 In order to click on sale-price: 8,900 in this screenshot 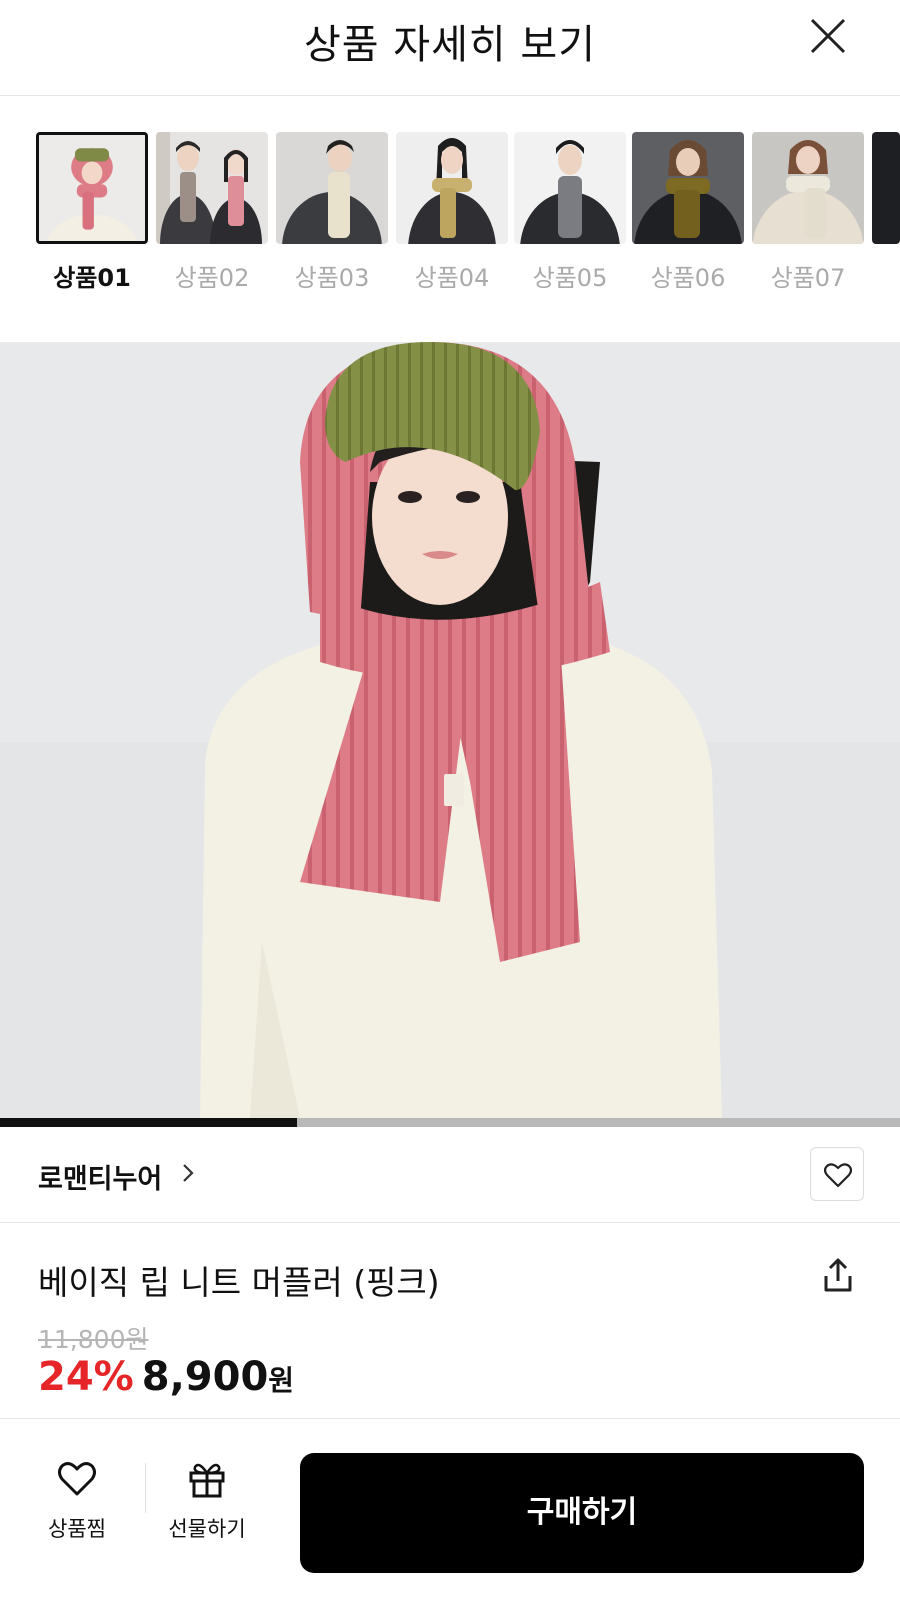, I will do `click(205, 1377)`.